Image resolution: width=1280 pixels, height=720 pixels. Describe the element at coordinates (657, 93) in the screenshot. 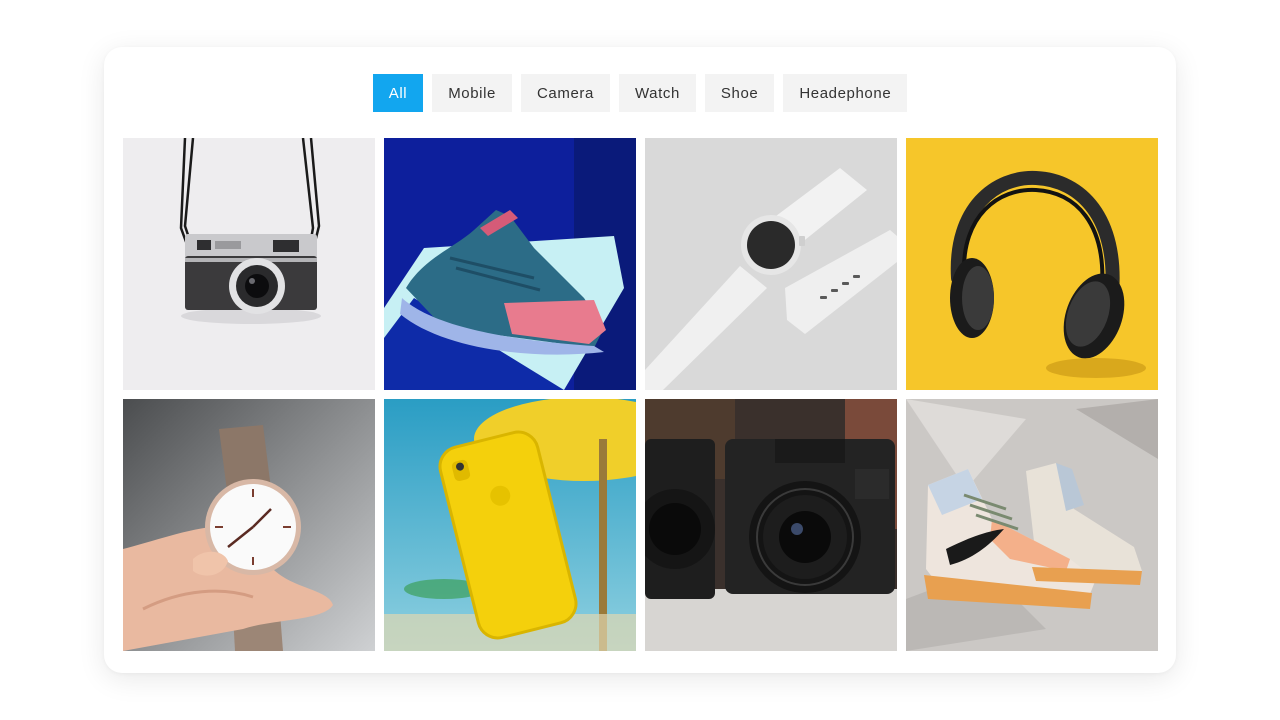

I see `filter-watch-button: Watch` at that location.